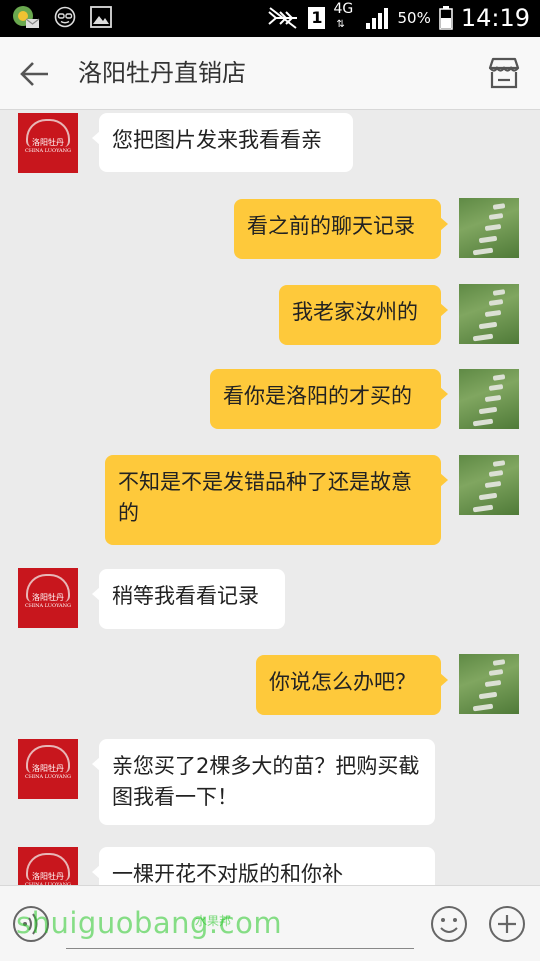 Image resolution: width=540 pixels, height=961 pixels. Describe the element at coordinates (504, 73) in the screenshot. I see `store-icon` at that location.